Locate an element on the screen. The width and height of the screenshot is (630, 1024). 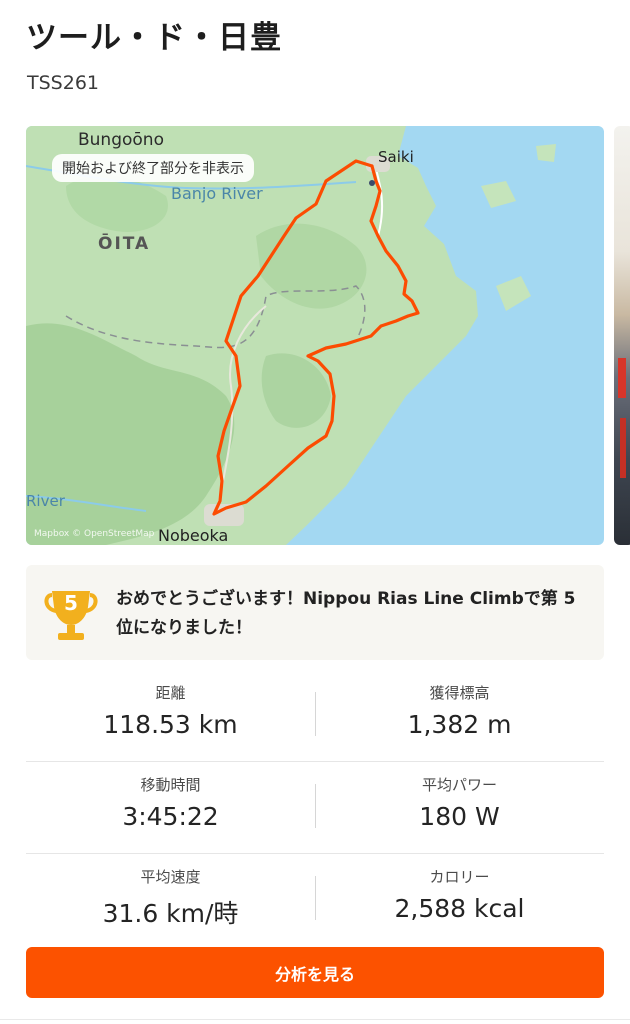
stat-value: 31.6 km/時 is located at coordinates (170, 913).